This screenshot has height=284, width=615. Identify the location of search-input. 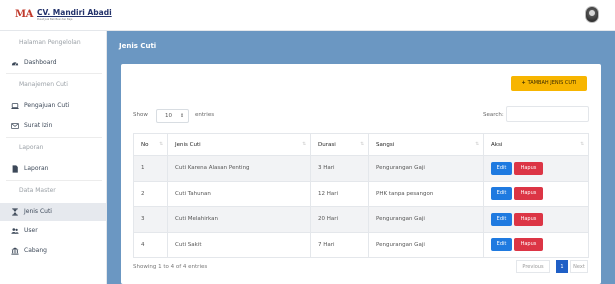
(547, 114).